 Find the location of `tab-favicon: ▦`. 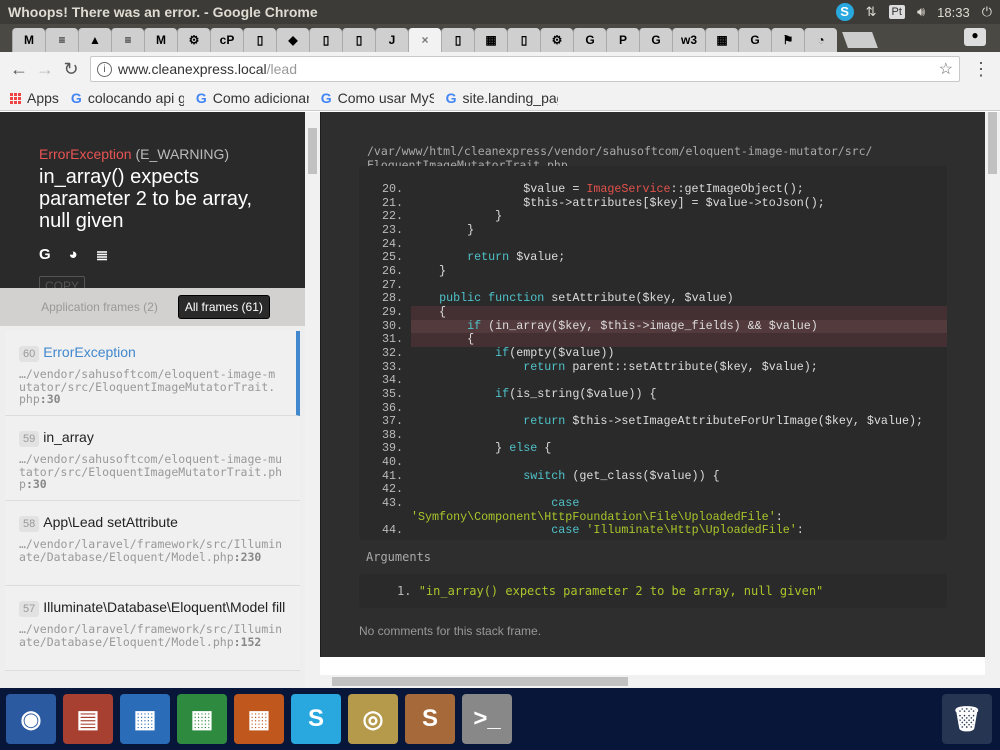

tab-favicon: ▦ is located at coordinates (722, 40).